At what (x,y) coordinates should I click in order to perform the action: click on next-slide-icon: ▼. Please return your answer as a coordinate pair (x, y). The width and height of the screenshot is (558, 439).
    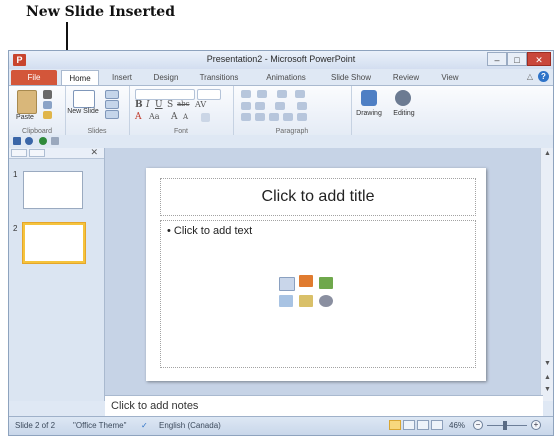
    Looking at the image, I should click on (547, 389).